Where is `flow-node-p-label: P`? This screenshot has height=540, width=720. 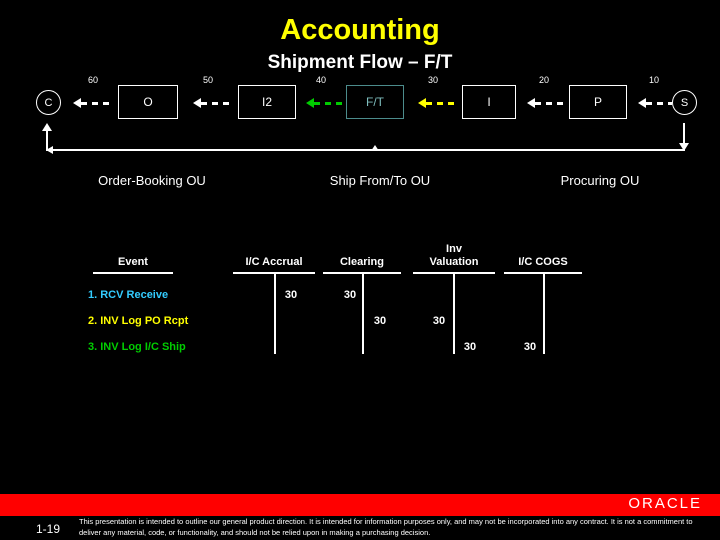 flow-node-p-label: P is located at coordinates (597, 102).